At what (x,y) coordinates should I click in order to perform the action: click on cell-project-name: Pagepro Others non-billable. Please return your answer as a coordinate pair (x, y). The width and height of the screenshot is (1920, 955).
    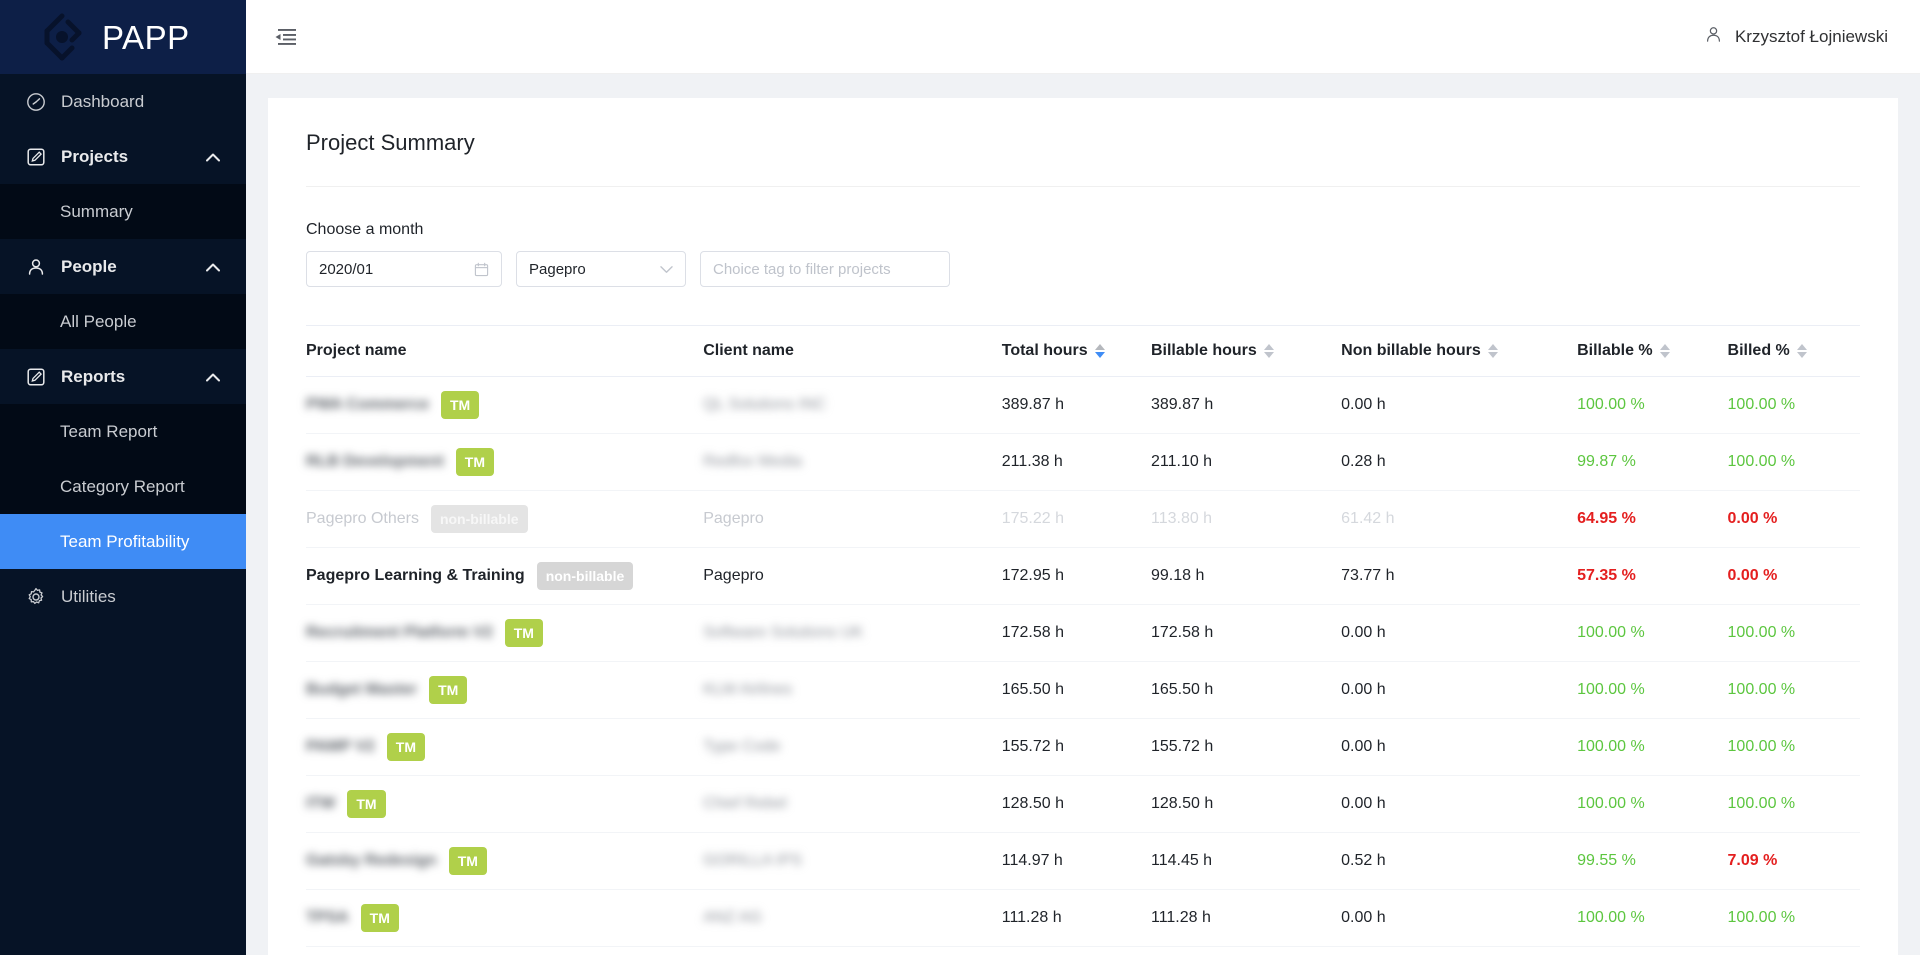
    Looking at the image, I should click on (505, 519).